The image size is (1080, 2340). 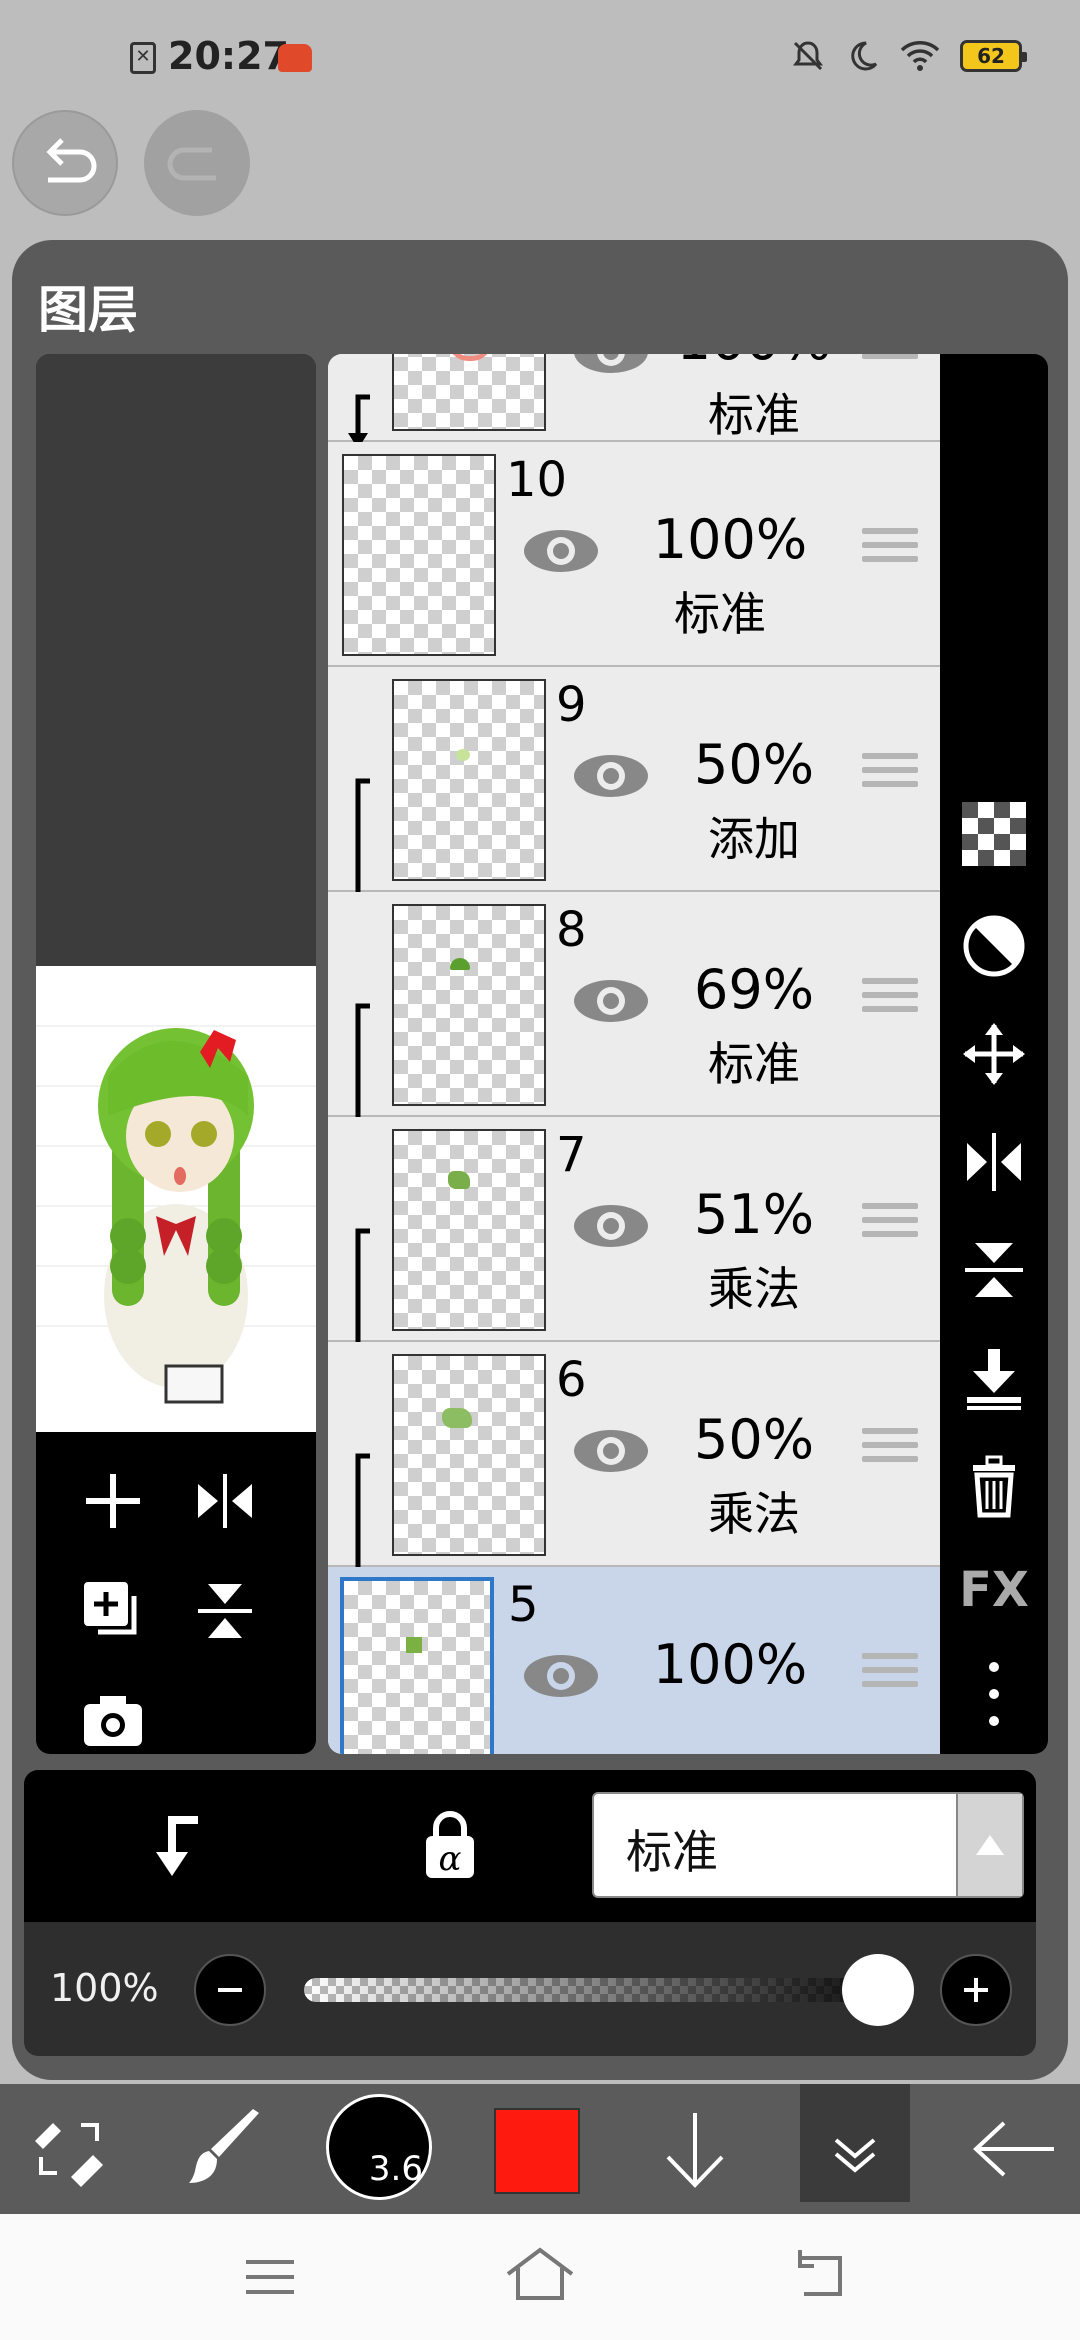 I want to click on home-button, so click(x=540, y=2277).